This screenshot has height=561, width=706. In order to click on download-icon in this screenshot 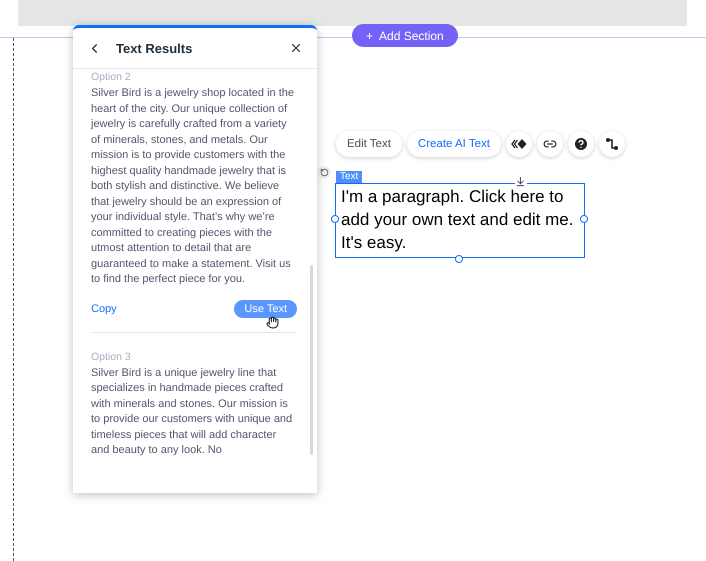, I will do `click(520, 181)`.